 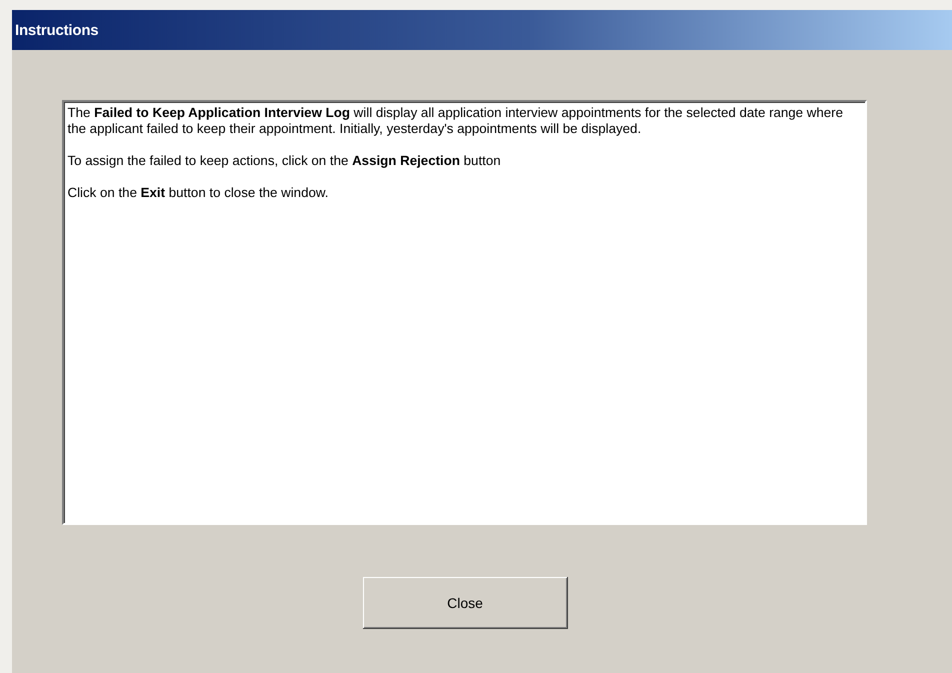 What do you see at coordinates (482, 30) in the screenshot?
I see `window-title: Instructions` at bounding box center [482, 30].